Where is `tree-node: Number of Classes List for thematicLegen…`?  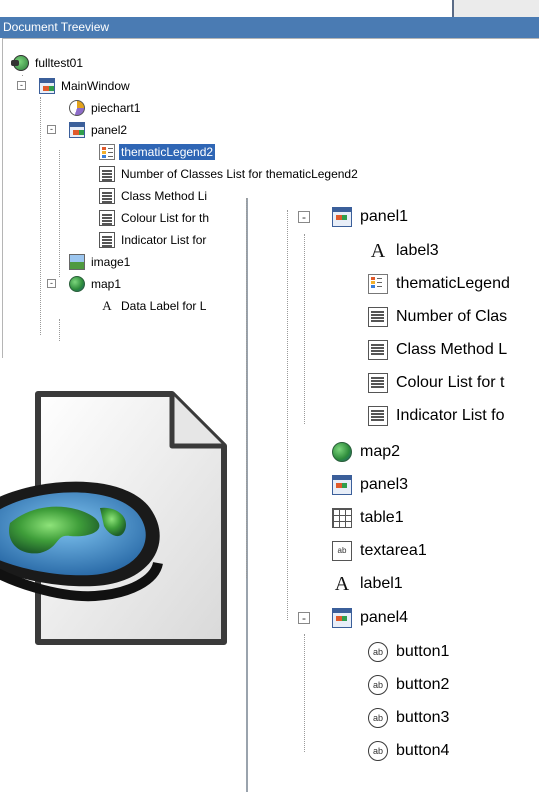
tree-node: Number of Classes List for thematicLegen… is located at coordinates (229, 174).